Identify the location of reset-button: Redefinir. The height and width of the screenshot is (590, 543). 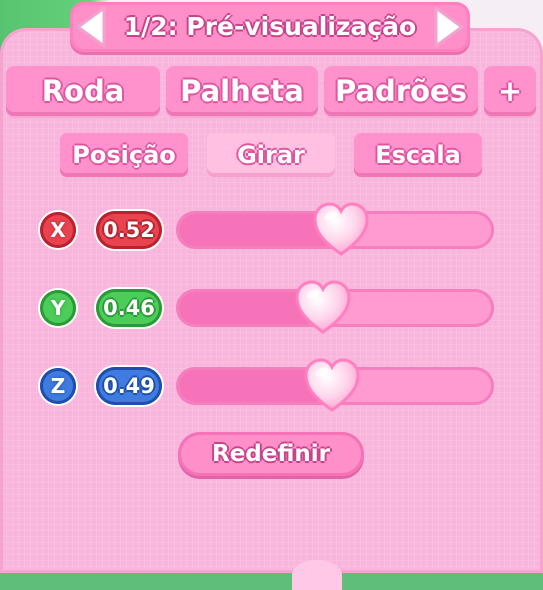
(271, 454).